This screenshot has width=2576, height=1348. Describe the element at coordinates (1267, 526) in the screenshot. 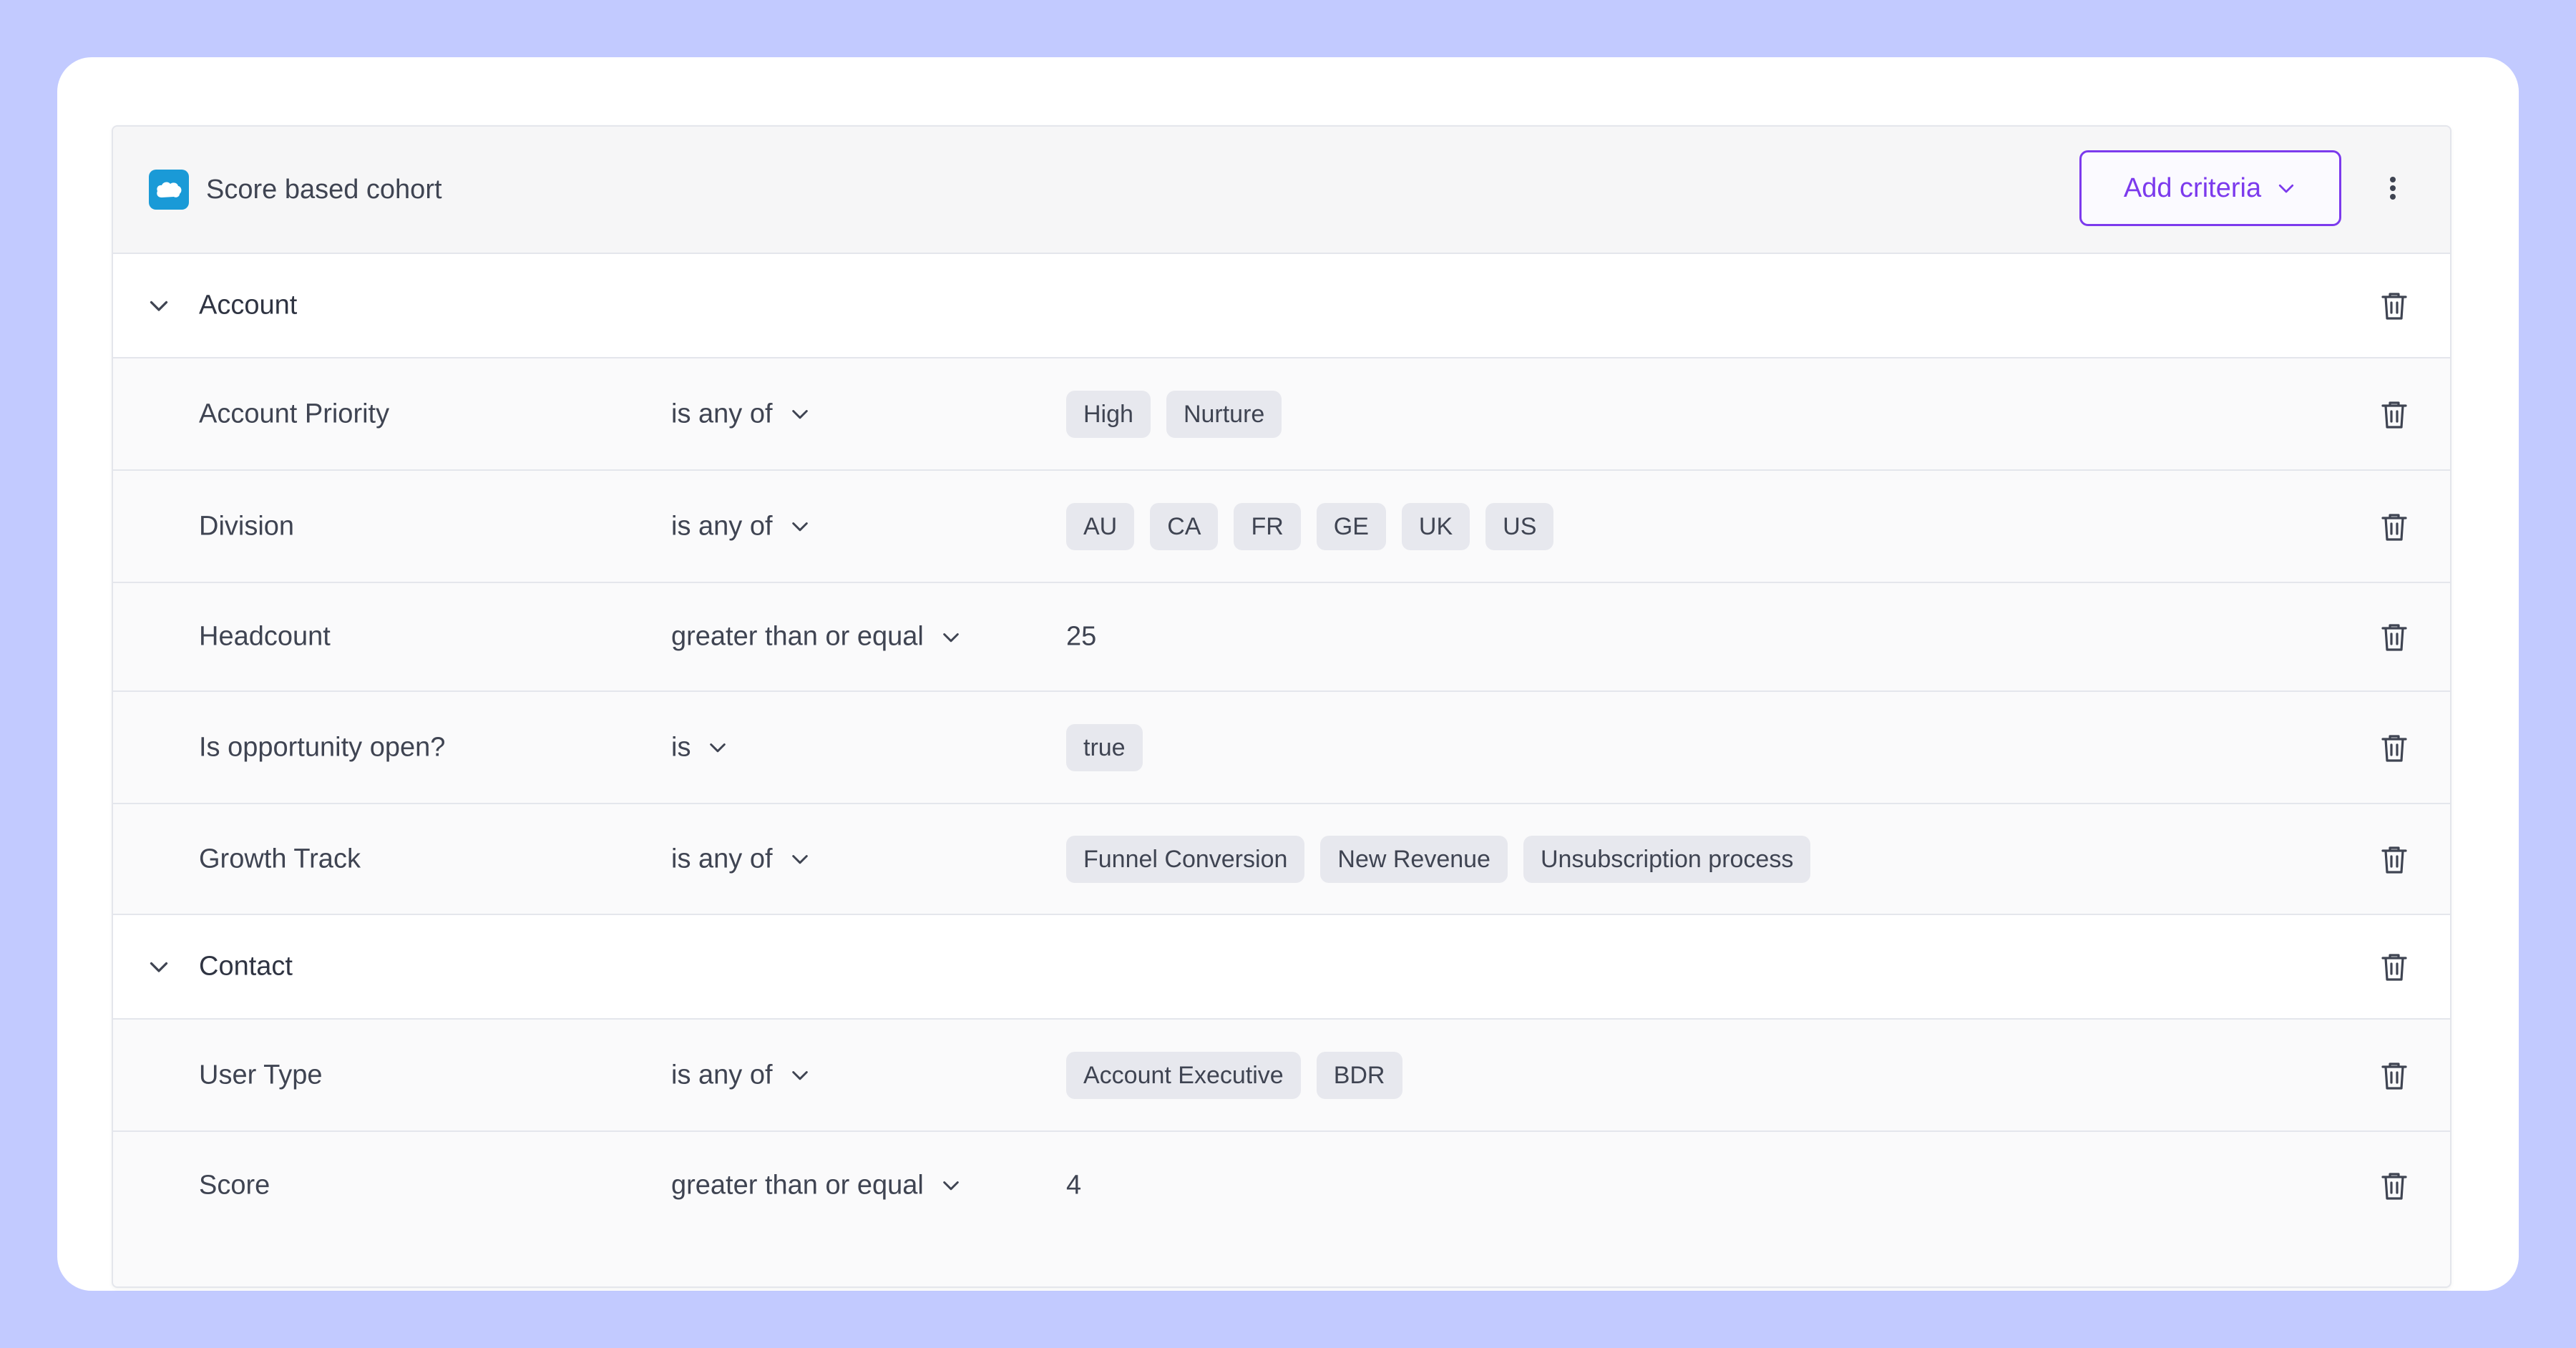

I see `value-chip: FR` at that location.